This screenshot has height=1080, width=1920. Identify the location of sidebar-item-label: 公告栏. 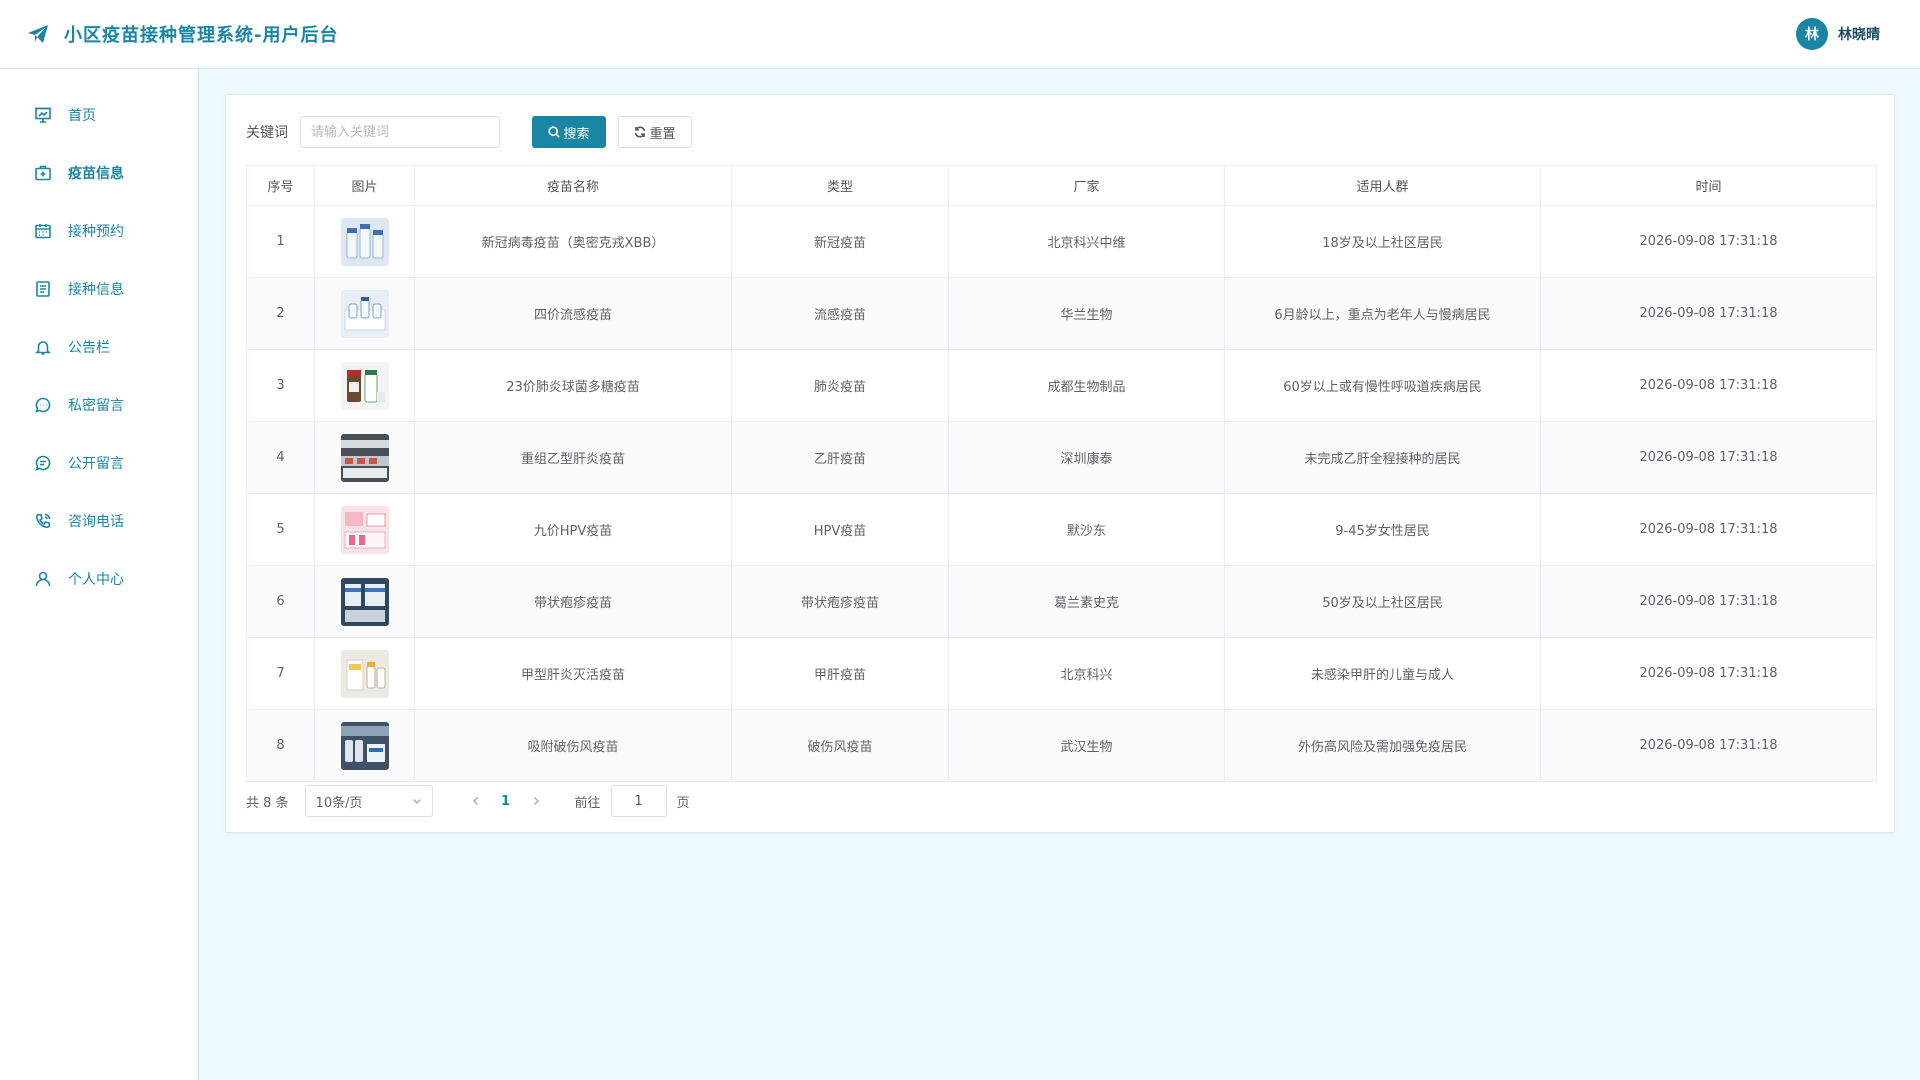
(89, 348).